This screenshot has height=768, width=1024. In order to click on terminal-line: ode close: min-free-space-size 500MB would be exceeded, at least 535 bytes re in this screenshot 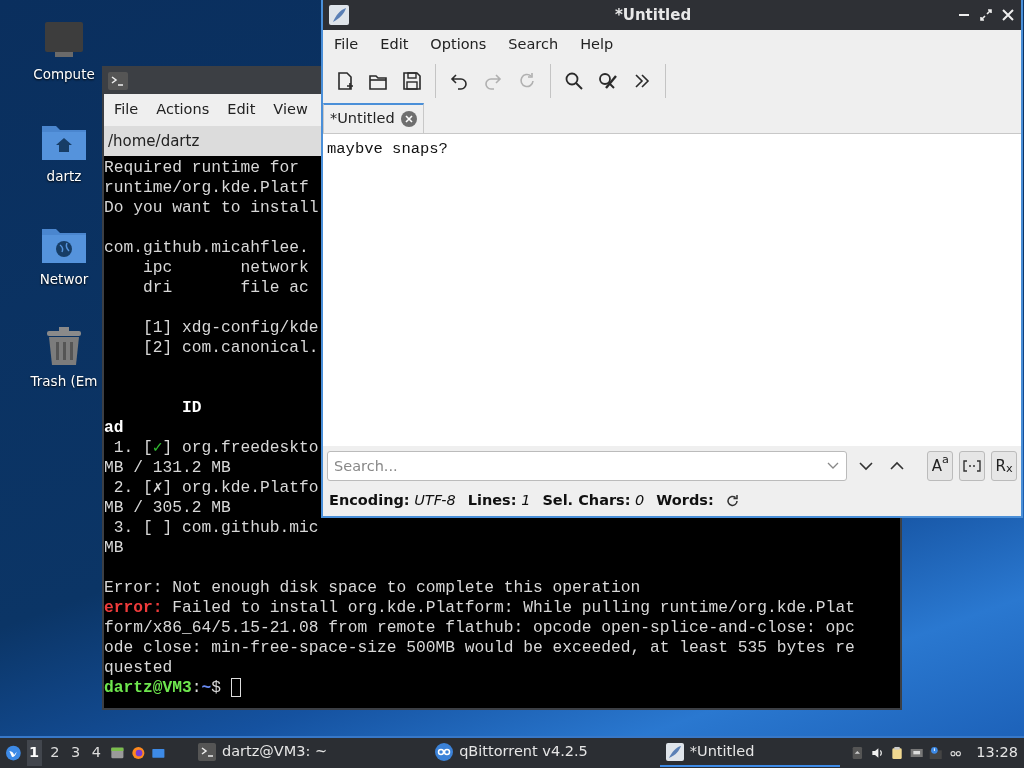, I will do `click(479, 648)`.